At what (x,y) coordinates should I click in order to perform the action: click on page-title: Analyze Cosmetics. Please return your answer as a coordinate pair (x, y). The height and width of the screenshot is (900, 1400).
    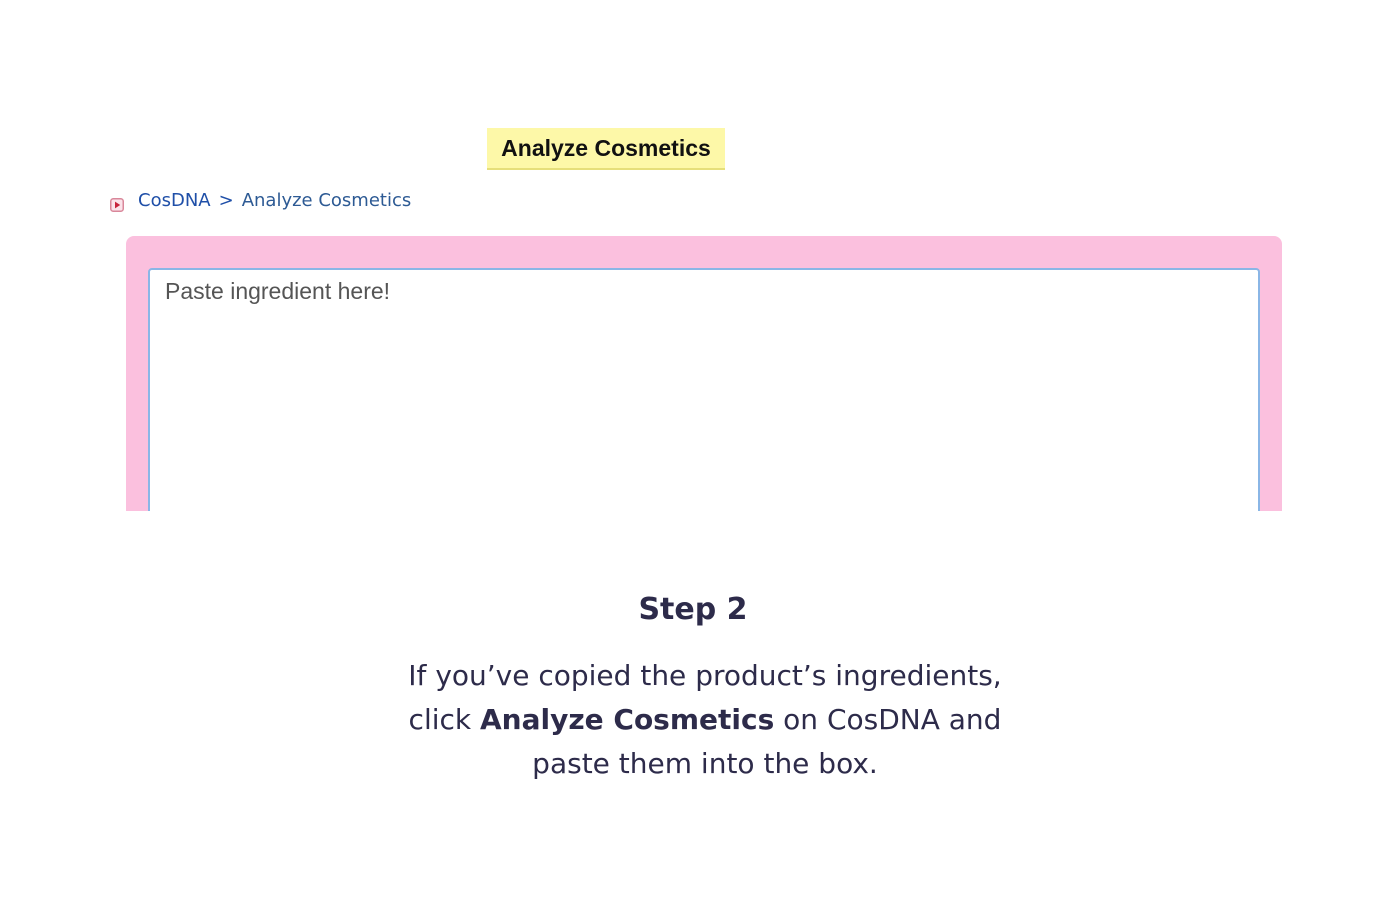
    Looking at the image, I should click on (606, 149).